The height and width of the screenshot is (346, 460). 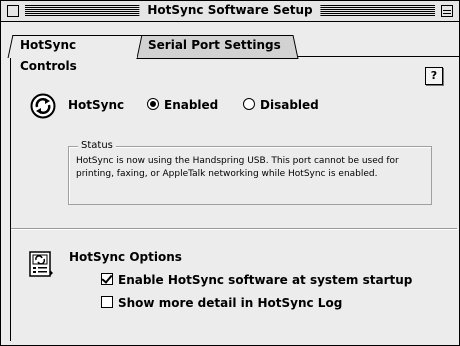 What do you see at coordinates (230, 303) in the screenshot?
I see `show-more-detail-label: Show more detail in HotSync Log` at bounding box center [230, 303].